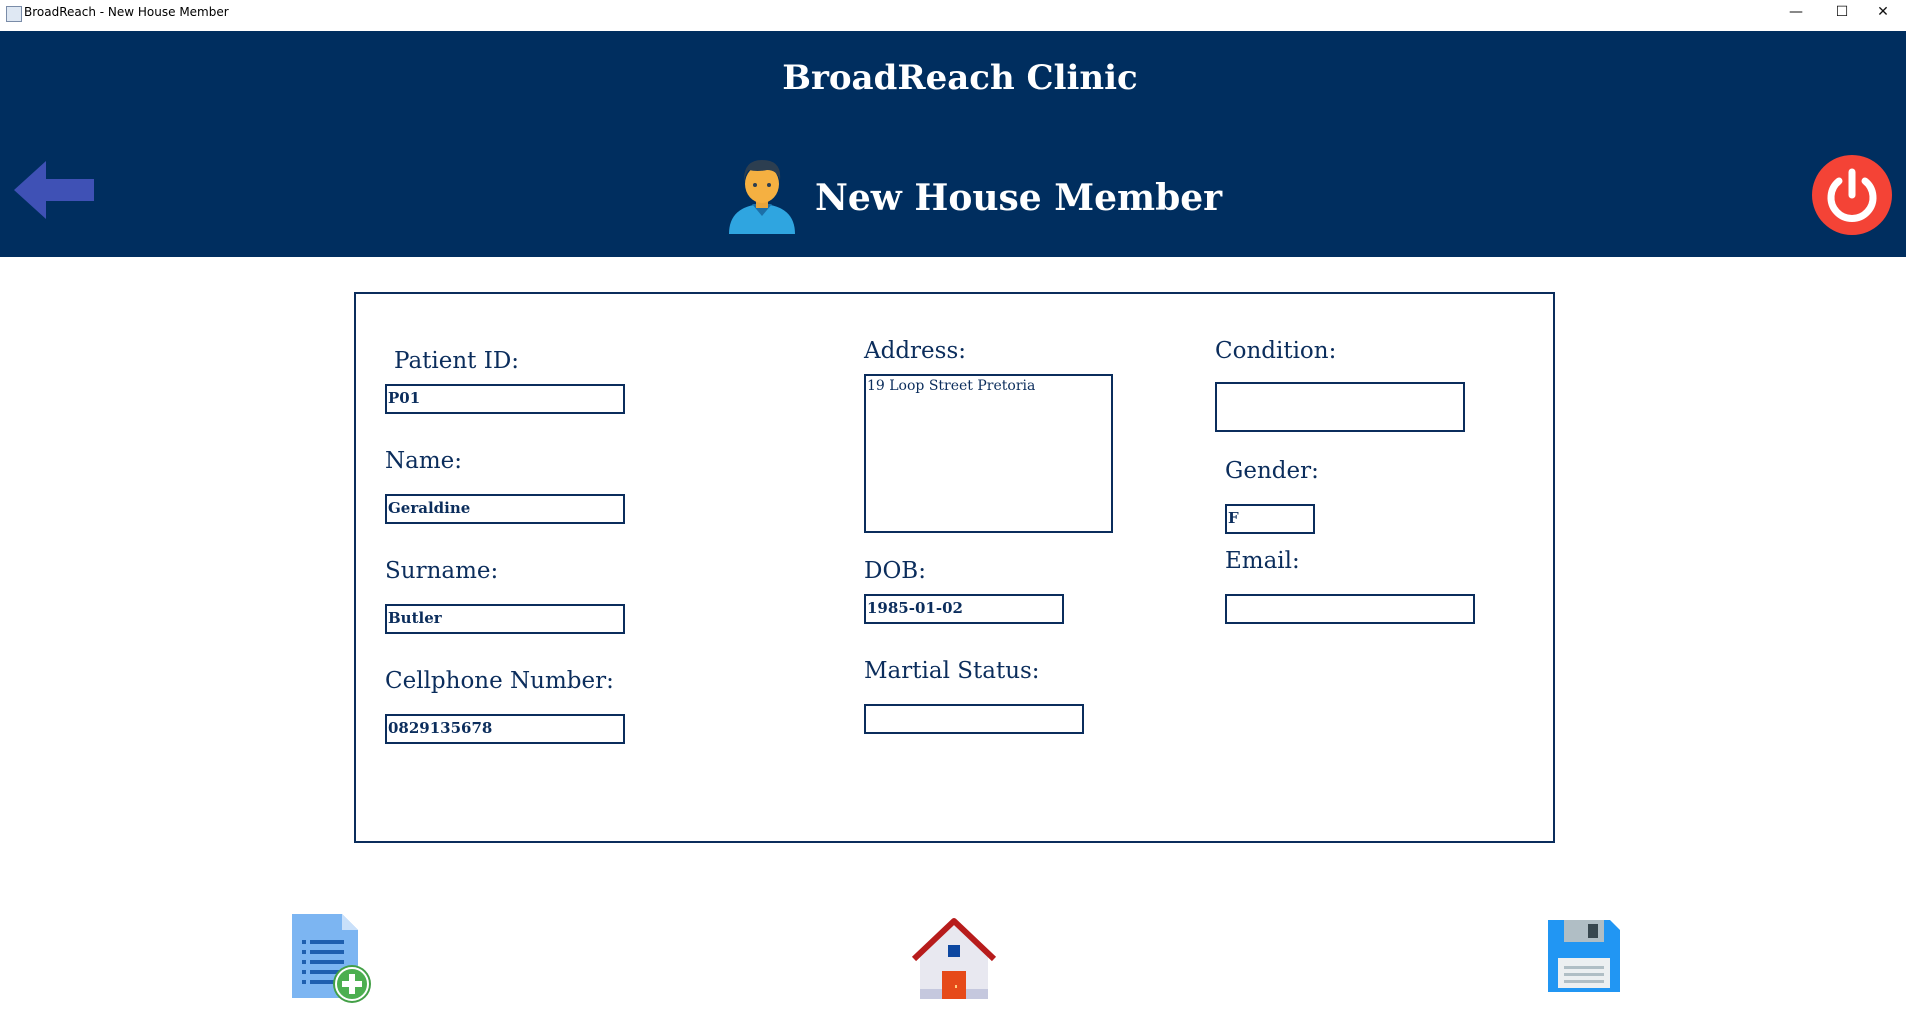 The image size is (1906, 1023). I want to click on app-icon, so click(14, 14).